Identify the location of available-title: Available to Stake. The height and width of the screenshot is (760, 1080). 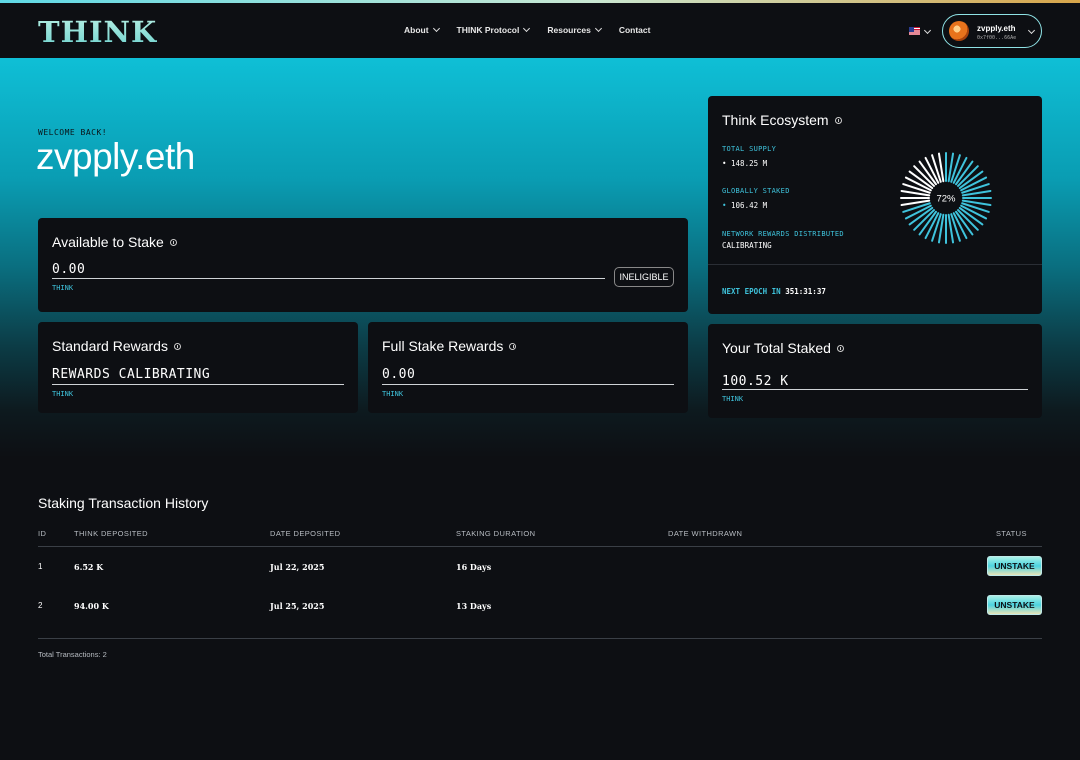
(114, 242).